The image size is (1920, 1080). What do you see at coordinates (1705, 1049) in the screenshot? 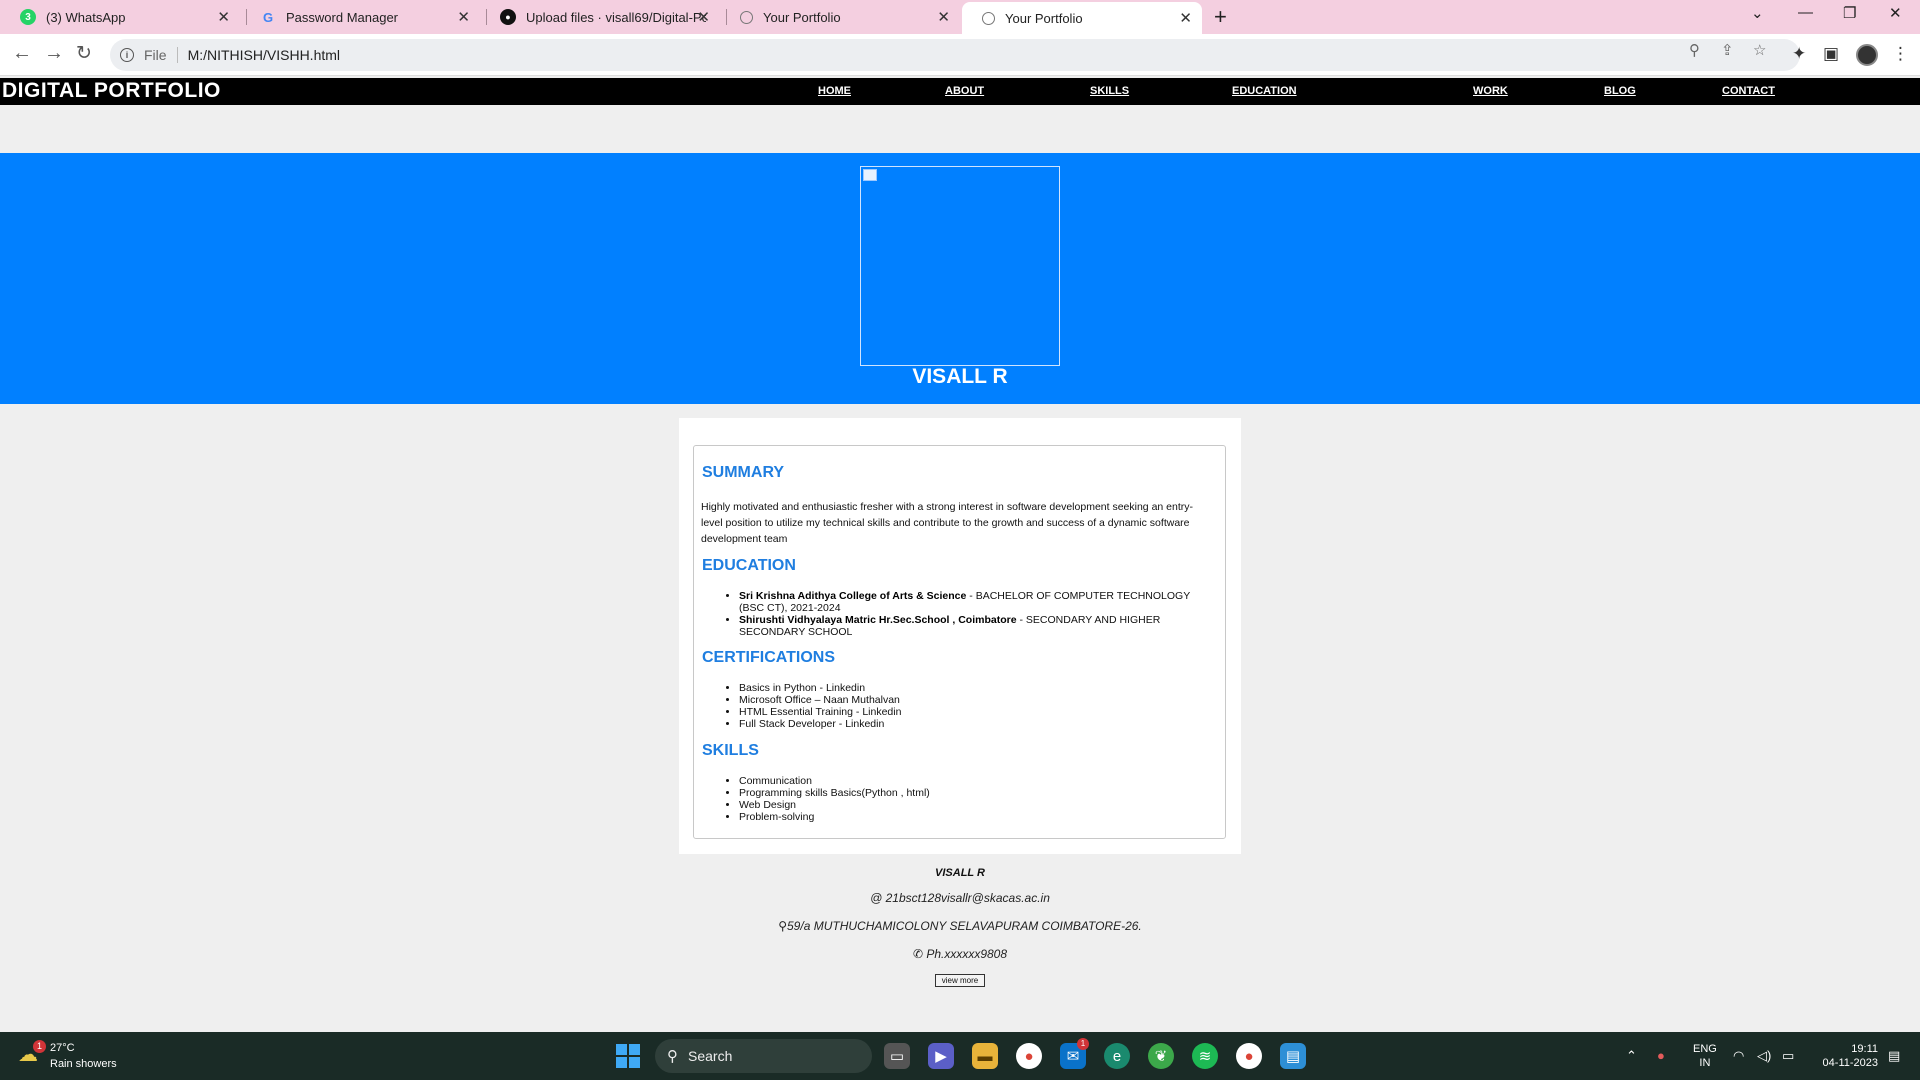
I see `language-code: ENG` at bounding box center [1705, 1049].